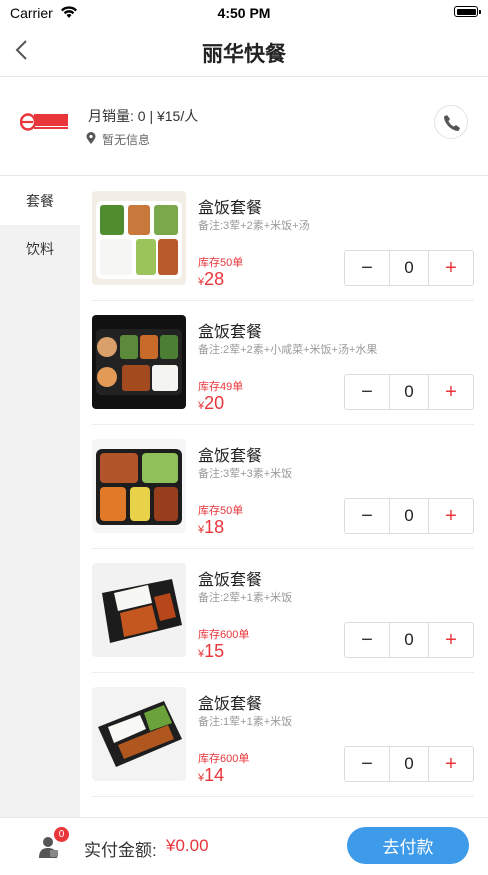 The image size is (488, 875). I want to click on product-stock: 库存49单, so click(221, 387).